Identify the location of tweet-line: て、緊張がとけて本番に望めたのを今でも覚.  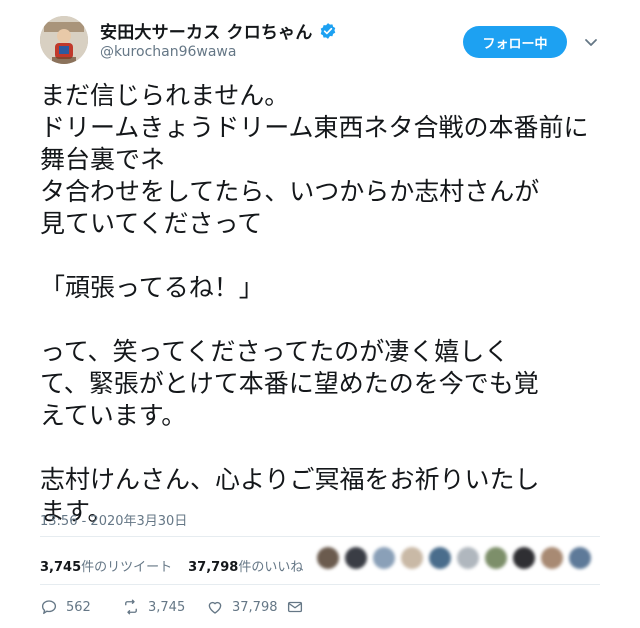
(289, 383).